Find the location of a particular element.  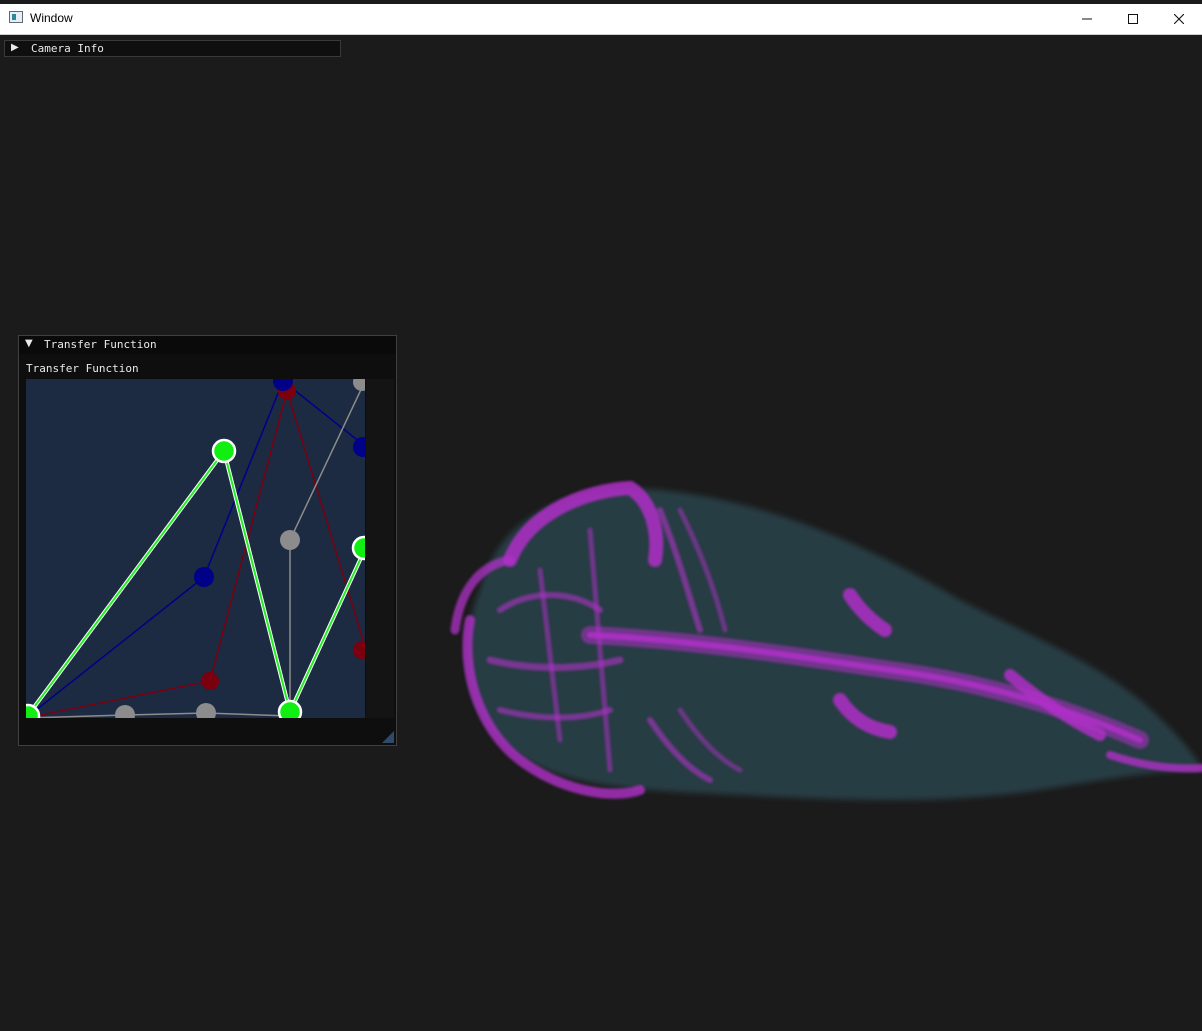

collapse-arrow-icon: ▼ is located at coordinates (29, 343).